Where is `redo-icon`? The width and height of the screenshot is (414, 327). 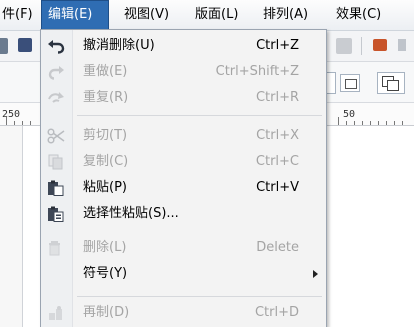 redo-icon is located at coordinates (56, 73).